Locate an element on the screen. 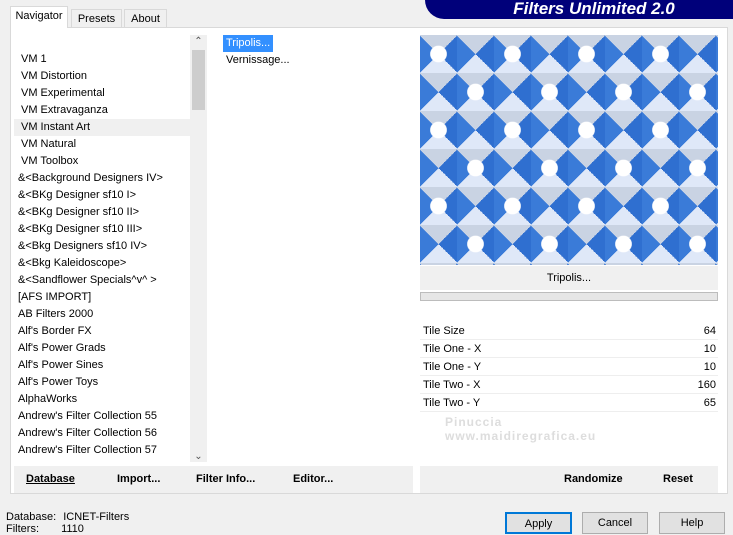  param-label: Tile Two - Y is located at coordinates (452, 403).